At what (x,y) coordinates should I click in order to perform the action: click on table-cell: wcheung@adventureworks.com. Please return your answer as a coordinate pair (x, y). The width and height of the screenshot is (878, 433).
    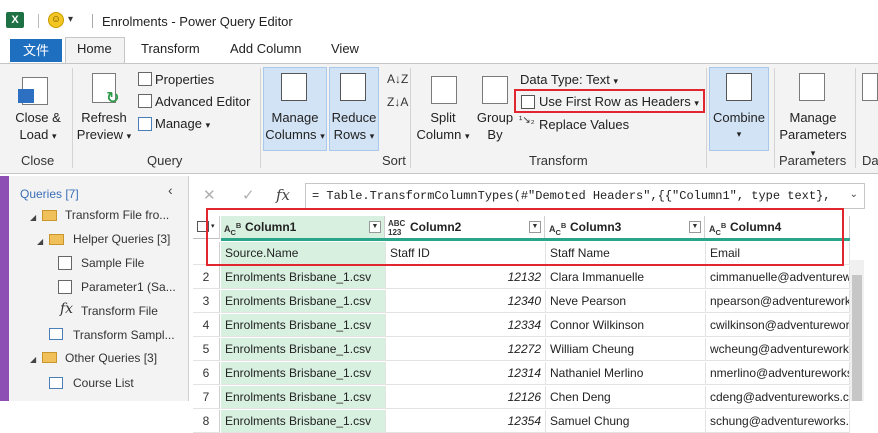
    Looking at the image, I should click on (778, 349).